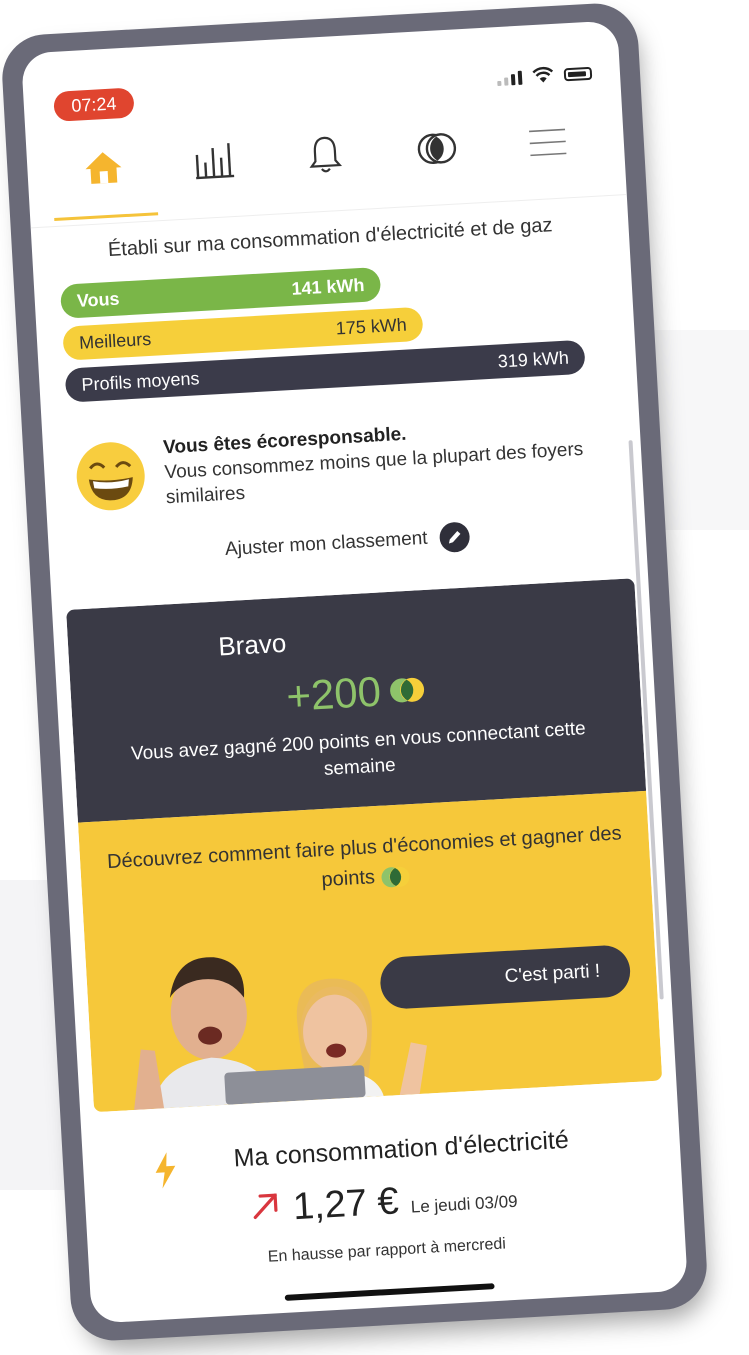 The width and height of the screenshot is (749, 1355). What do you see at coordinates (110, 475) in the screenshot?
I see `grinning-face-icon` at bounding box center [110, 475].